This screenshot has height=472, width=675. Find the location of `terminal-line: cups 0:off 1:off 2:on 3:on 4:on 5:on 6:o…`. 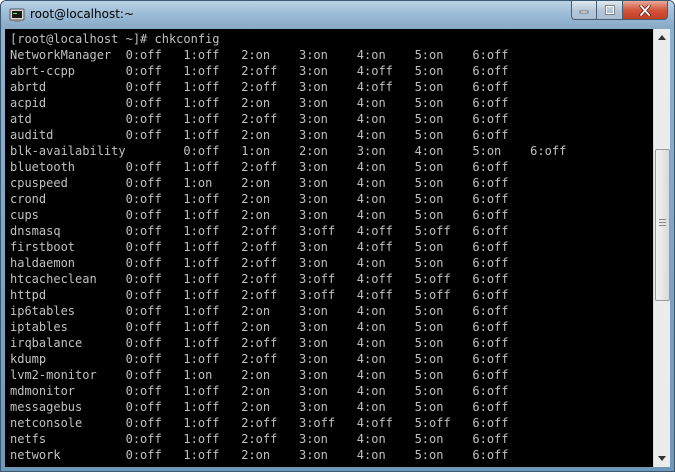

terminal-line: cups 0:off 1:off 2:on 3:on 4:on 5:on 6:o… is located at coordinates (259, 215).